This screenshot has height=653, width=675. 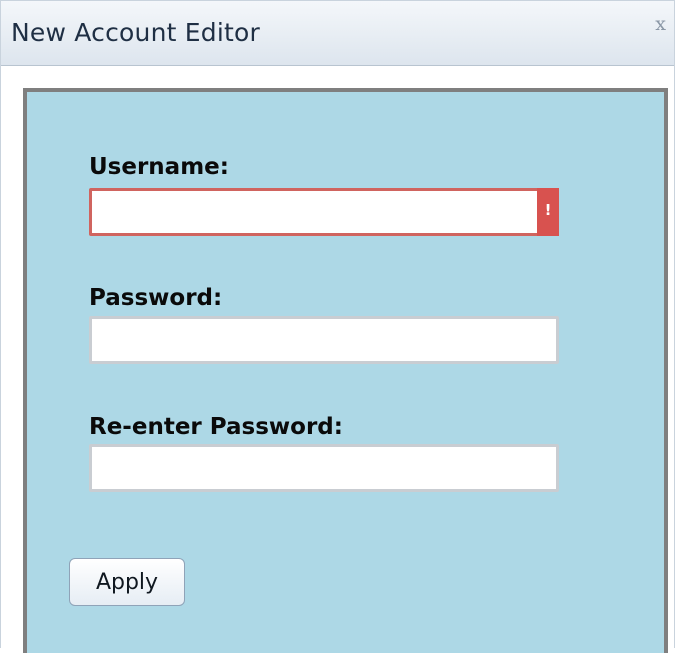 I want to click on window-title: New Account Editor, so click(x=135, y=32).